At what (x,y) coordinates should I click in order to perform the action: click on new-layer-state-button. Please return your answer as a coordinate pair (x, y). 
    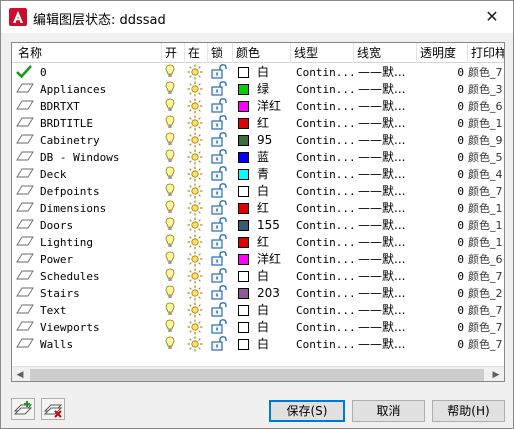
    Looking at the image, I should click on (23, 409).